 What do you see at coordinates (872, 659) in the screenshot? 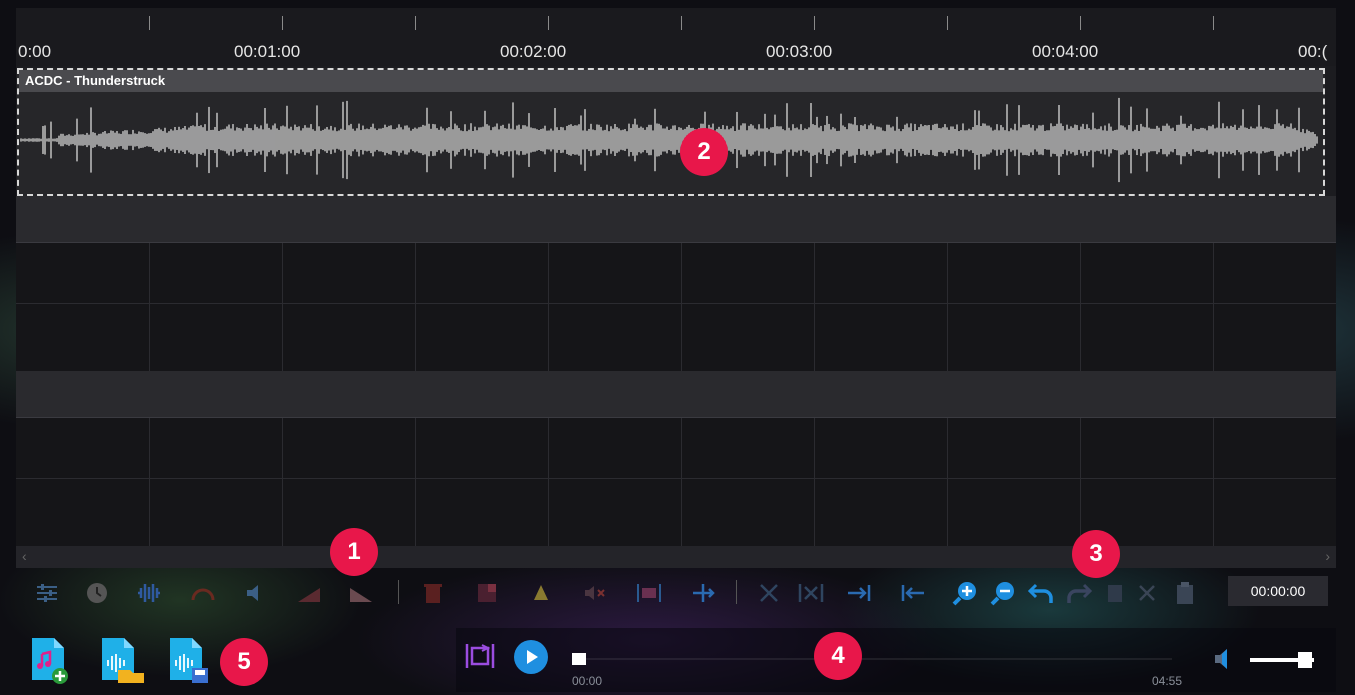
I see `seek-bar` at bounding box center [872, 659].